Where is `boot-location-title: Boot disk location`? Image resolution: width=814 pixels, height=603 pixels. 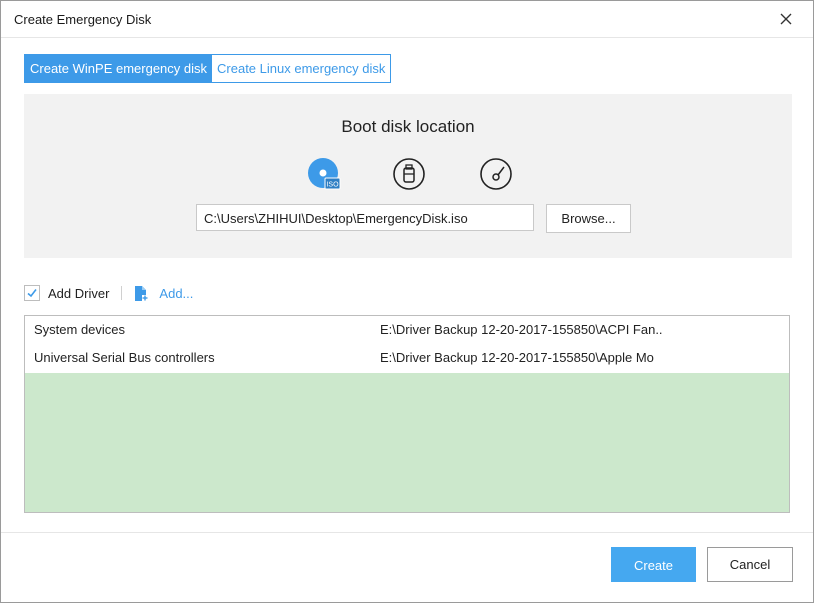 boot-location-title: Boot disk location is located at coordinates (408, 126).